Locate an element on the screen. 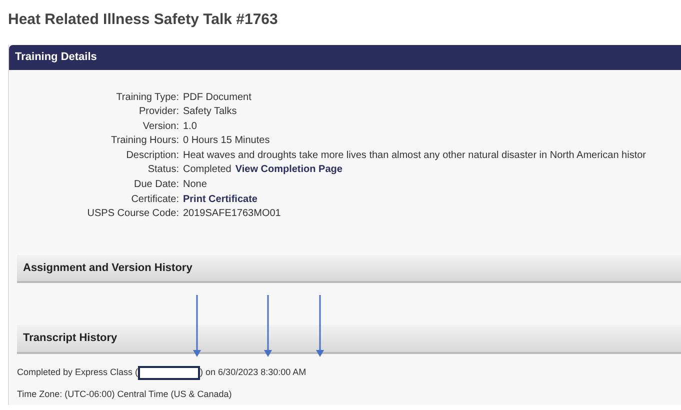 Image resolution: width=681 pixels, height=410 pixels. field-value: 2019SAFE1763MO01 is located at coordinates (232, 214).